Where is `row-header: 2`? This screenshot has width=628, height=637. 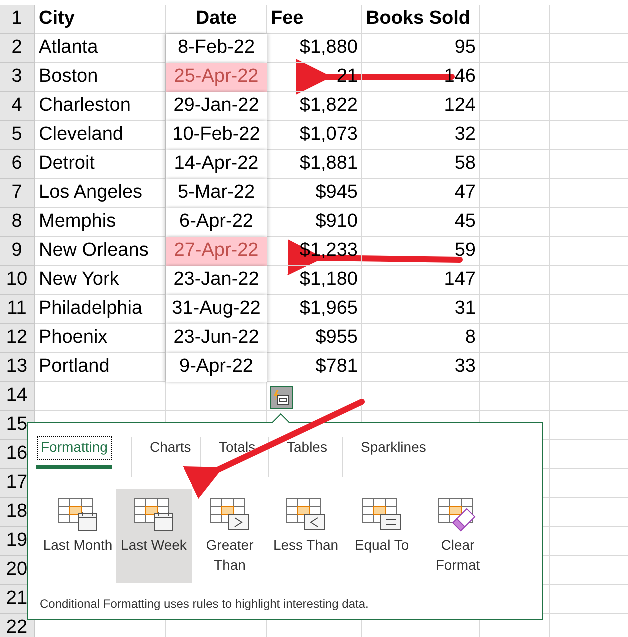
row-header: 2 is located at coordinates (17, 48).